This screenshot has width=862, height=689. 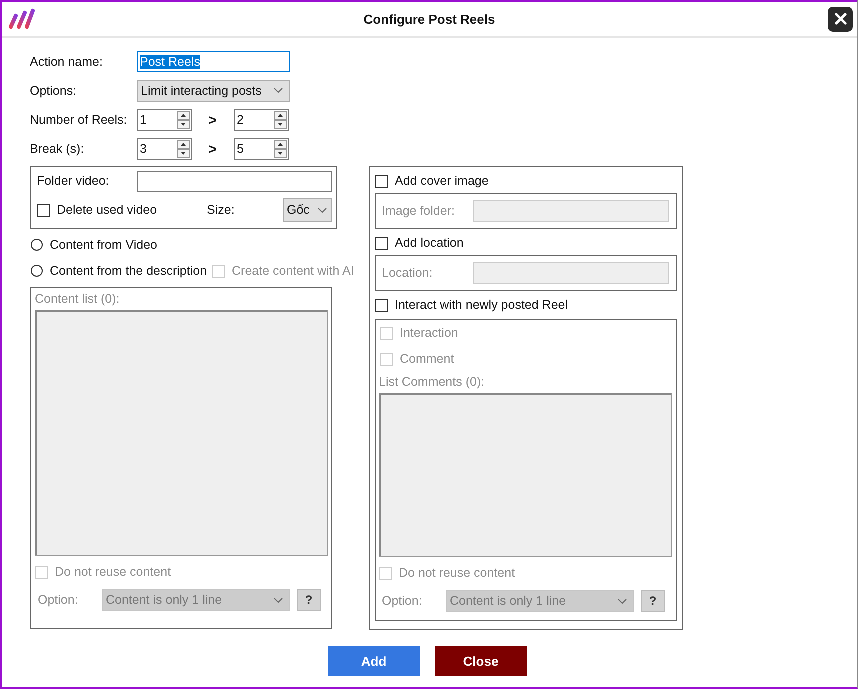 I want to click on checkbox-label: Add location, so click(x=429, y=243).